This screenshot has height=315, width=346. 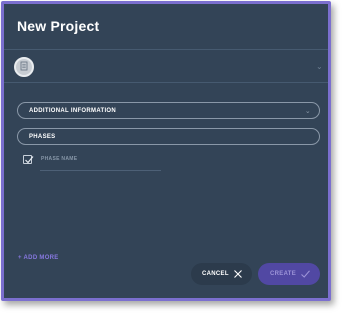 I want to click on phase-checkbox, so click(x=28, y=159).